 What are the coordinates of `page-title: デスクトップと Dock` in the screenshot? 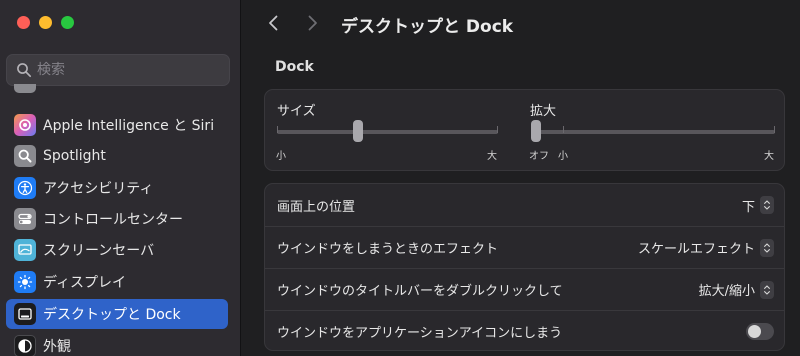 It's located at (427, 27).